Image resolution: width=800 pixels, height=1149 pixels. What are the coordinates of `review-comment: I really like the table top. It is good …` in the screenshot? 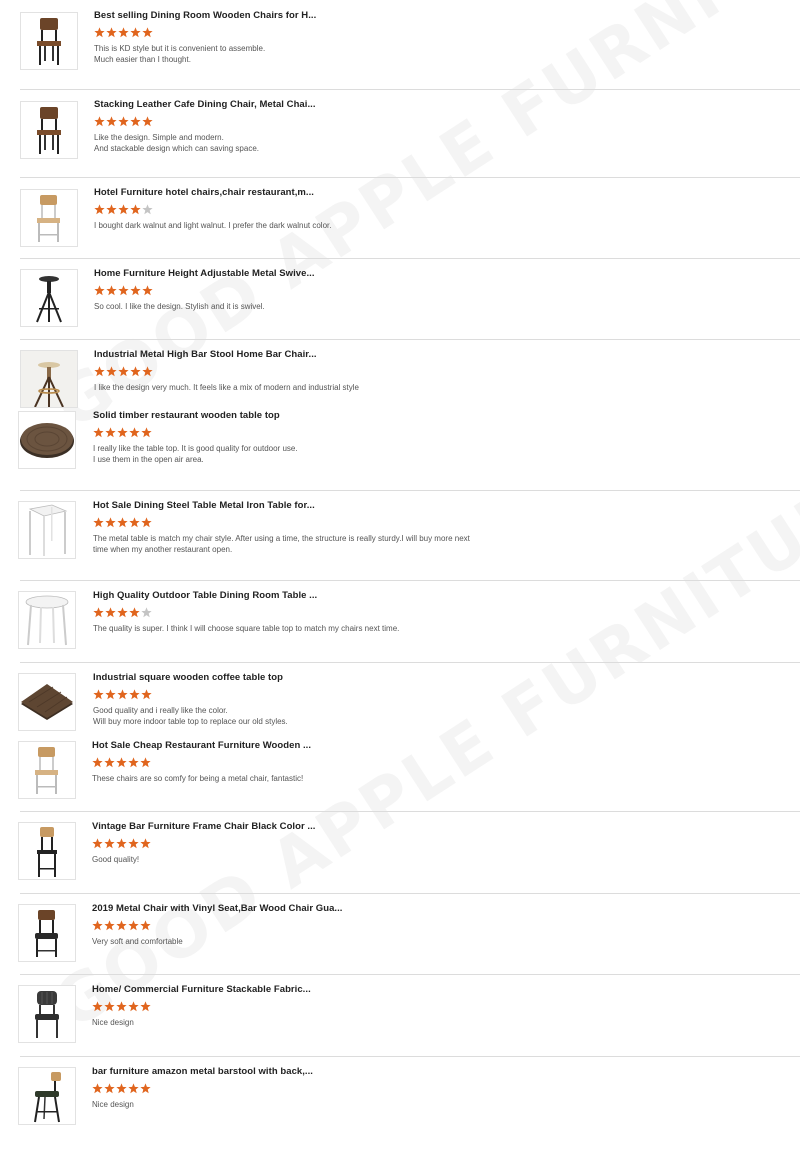 It's located at (288, 454).